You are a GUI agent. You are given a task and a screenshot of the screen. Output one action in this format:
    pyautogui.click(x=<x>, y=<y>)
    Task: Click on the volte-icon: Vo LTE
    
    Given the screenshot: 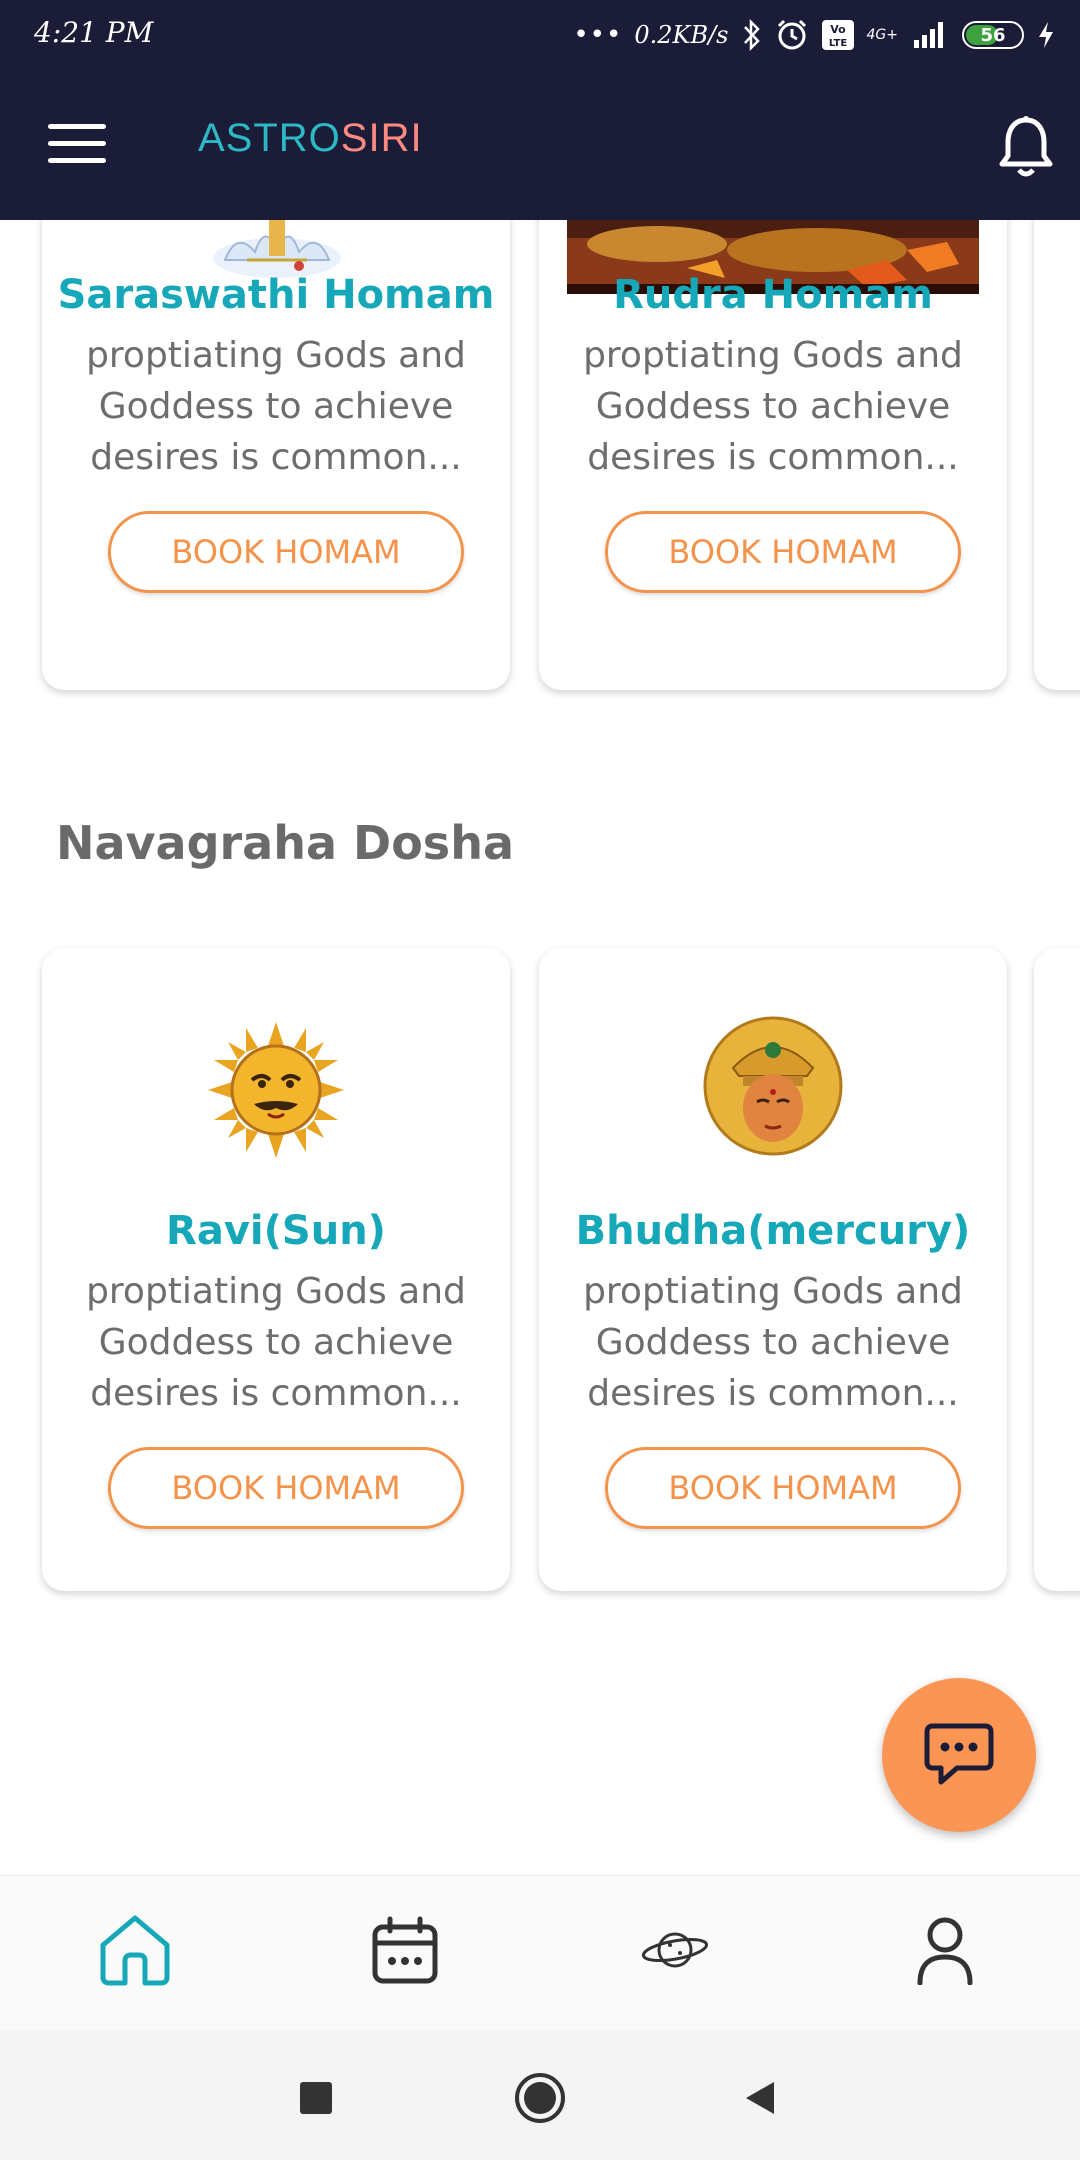 What is the action you would take?
    pyautogui.click(x=837, y=35)
    